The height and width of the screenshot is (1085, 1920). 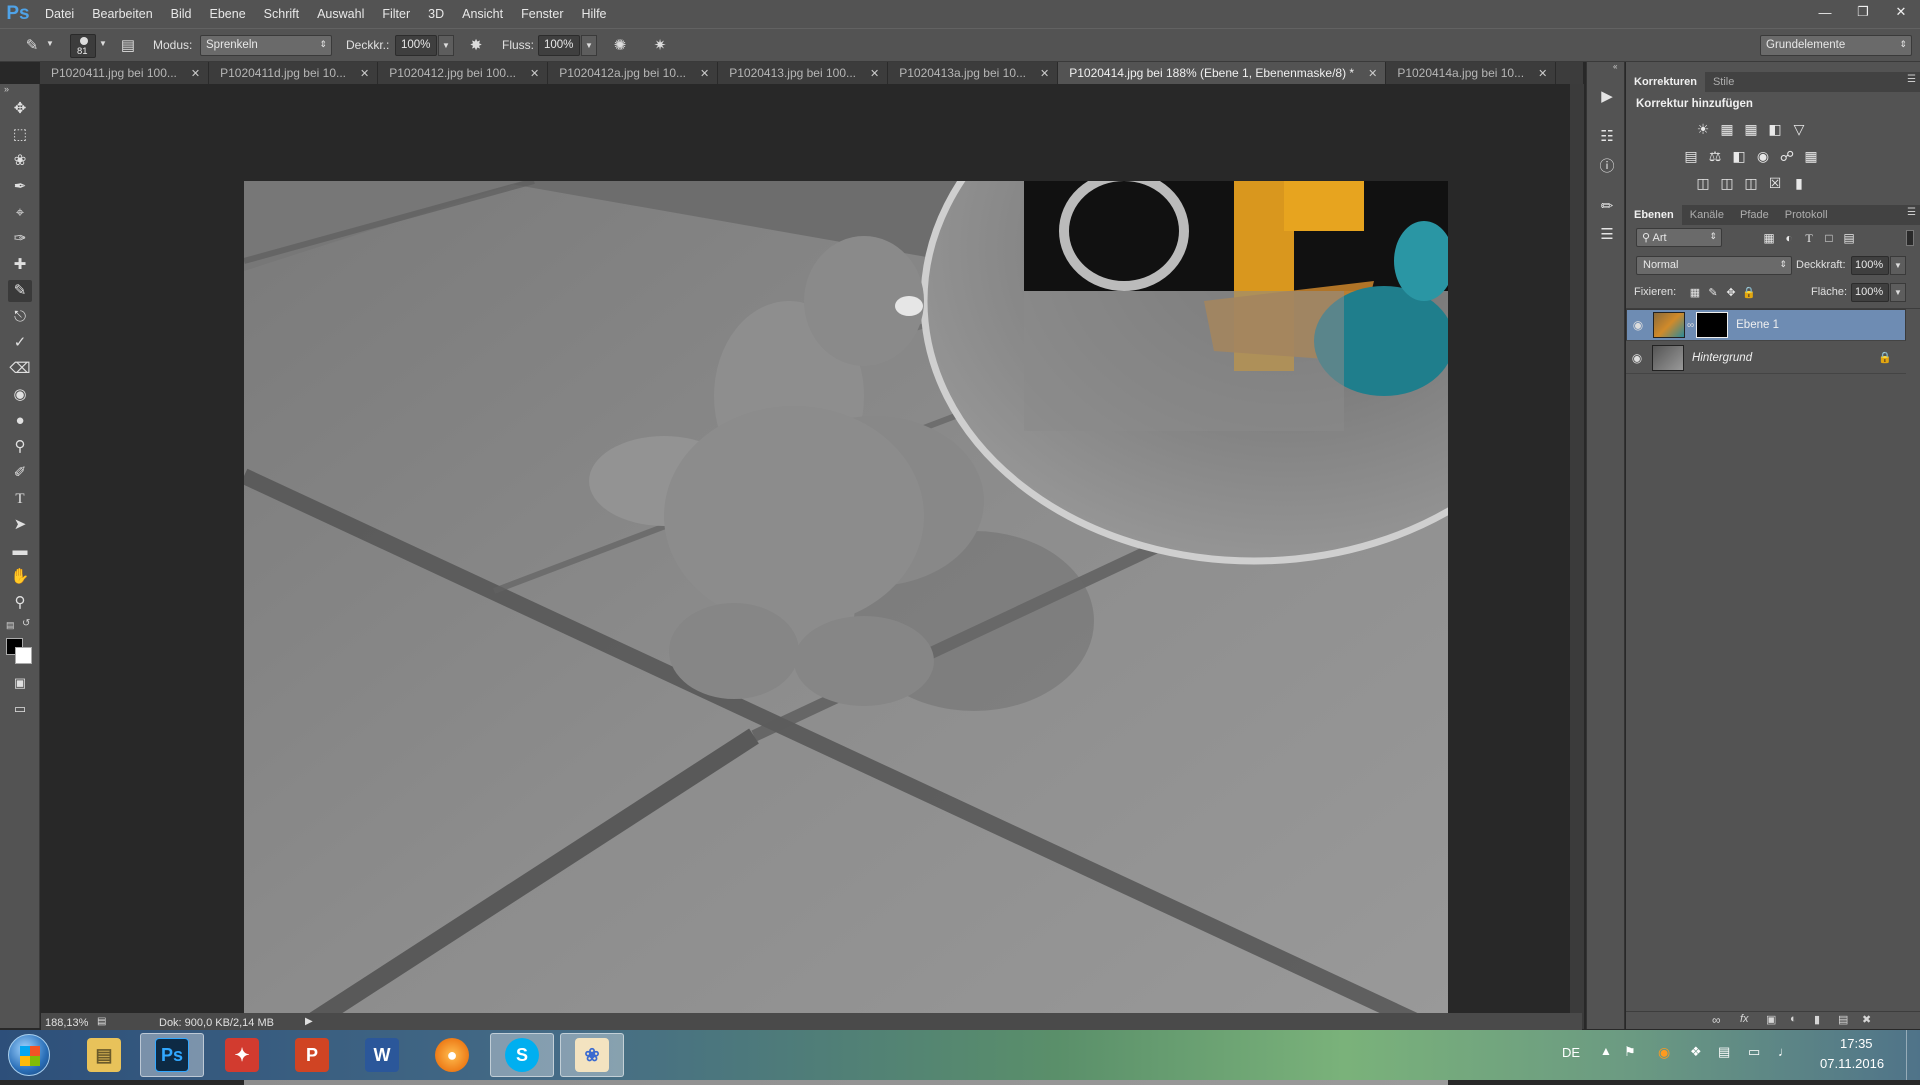 I want to click on workspace-select: Grundelemente ⇕, so click(x=1836, y=45).